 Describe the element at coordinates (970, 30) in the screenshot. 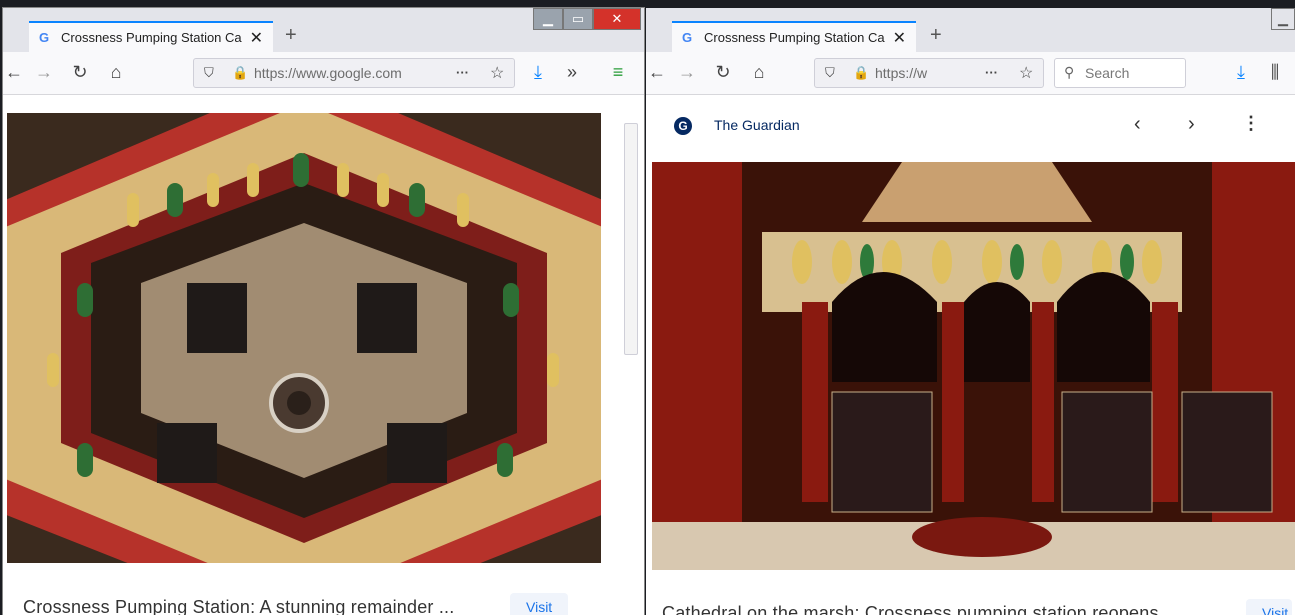

I see `tab-strip: G Crossness Pumping Station Ca ✕ + ▁` at that location.